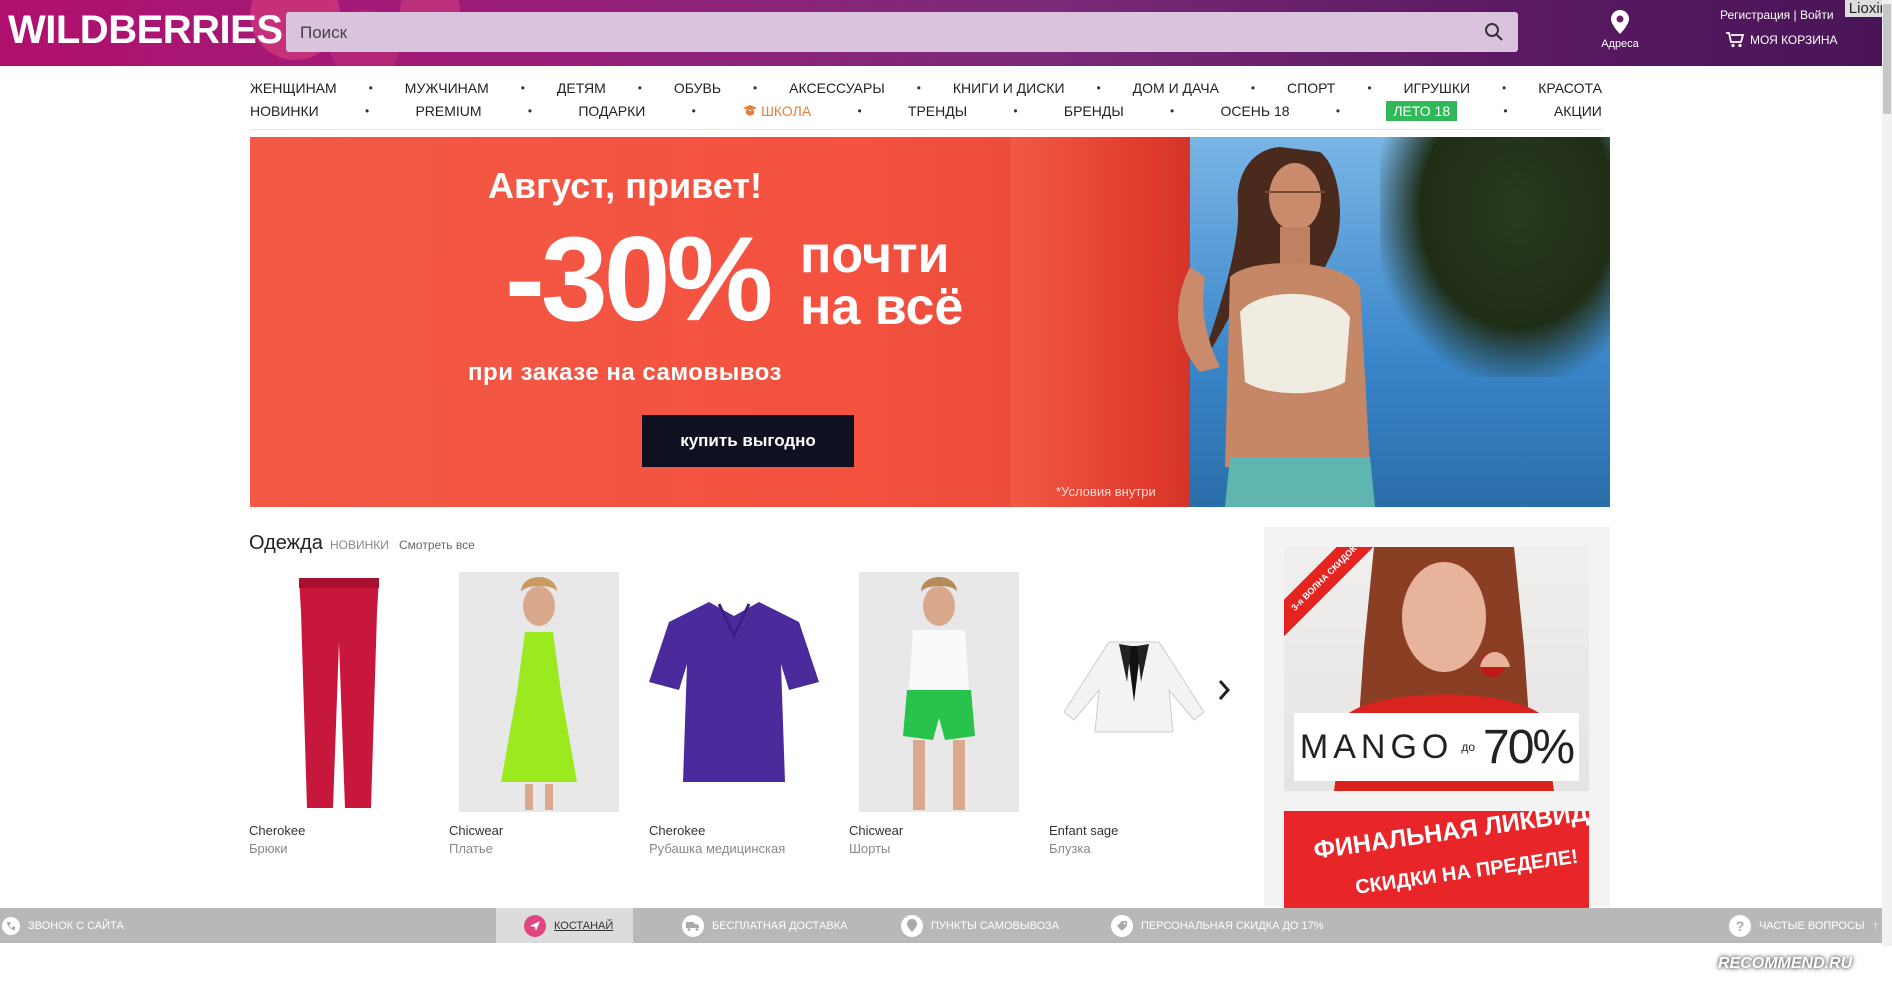 The image size is (1892, 992). Describe the element at coordinates (293, 88) in the screenshot. I see `nav-women: ЖЕНЩИНАМ` at that location.